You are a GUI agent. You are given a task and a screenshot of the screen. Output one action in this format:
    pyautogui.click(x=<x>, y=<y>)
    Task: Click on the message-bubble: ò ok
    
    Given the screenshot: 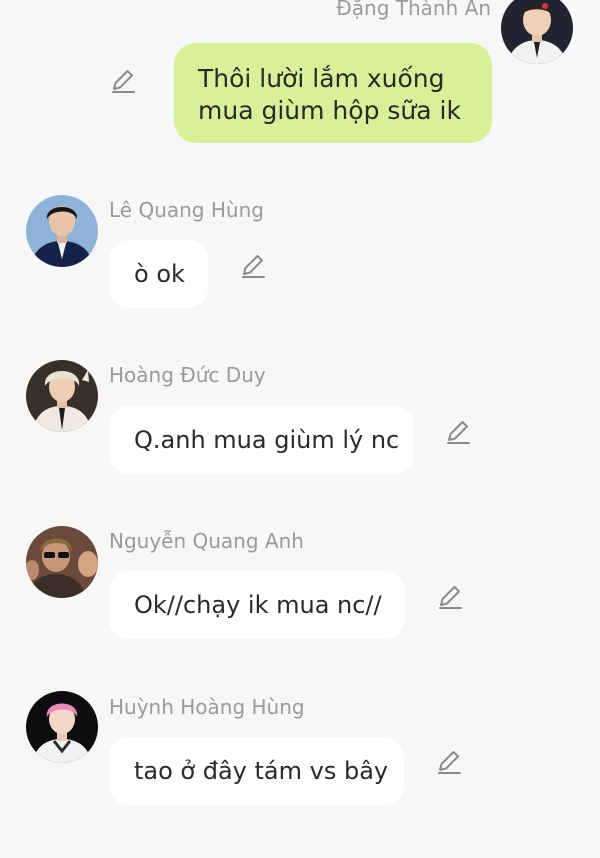 What is the action you would take?
    pyautogui.click(x=158, y=274)
    